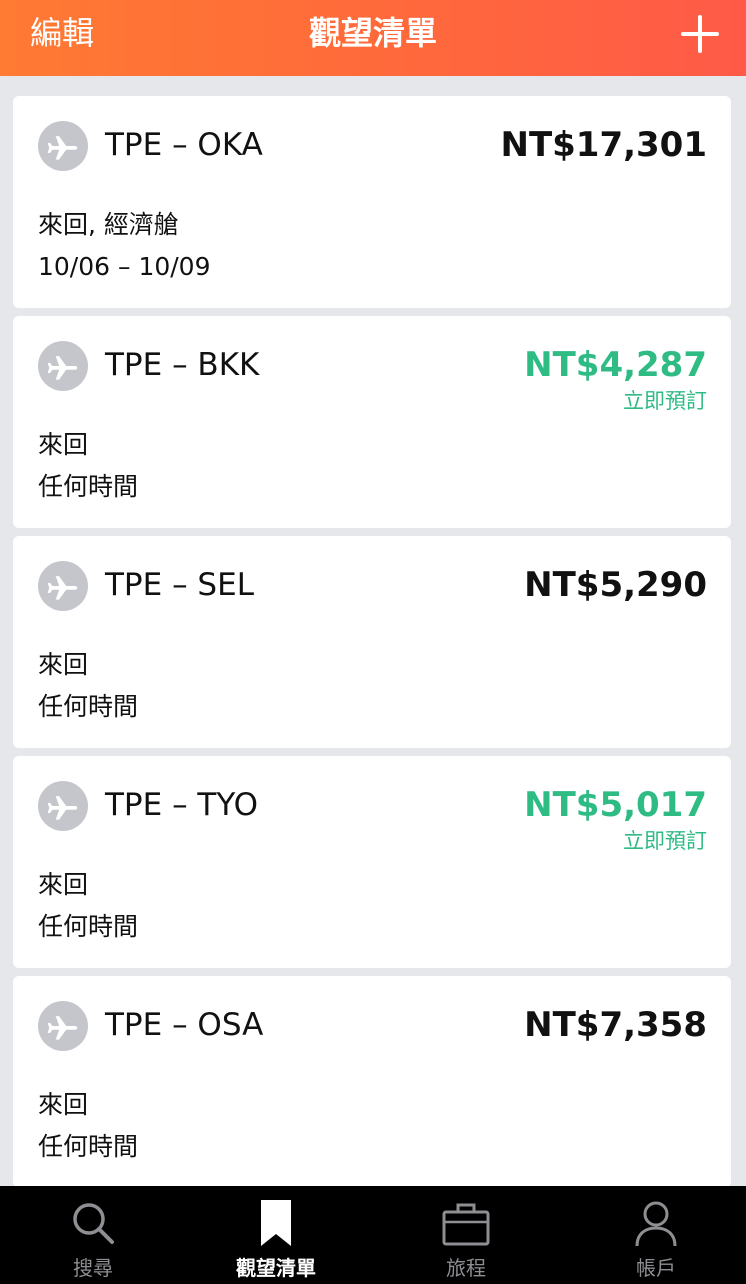 This screenshot has width=746, height=1284. What do you see at coordinates (108, 224) in the screenshot?
I see `trip-type-label: 來回, 經濟艙` at bounding box center [108, 224].